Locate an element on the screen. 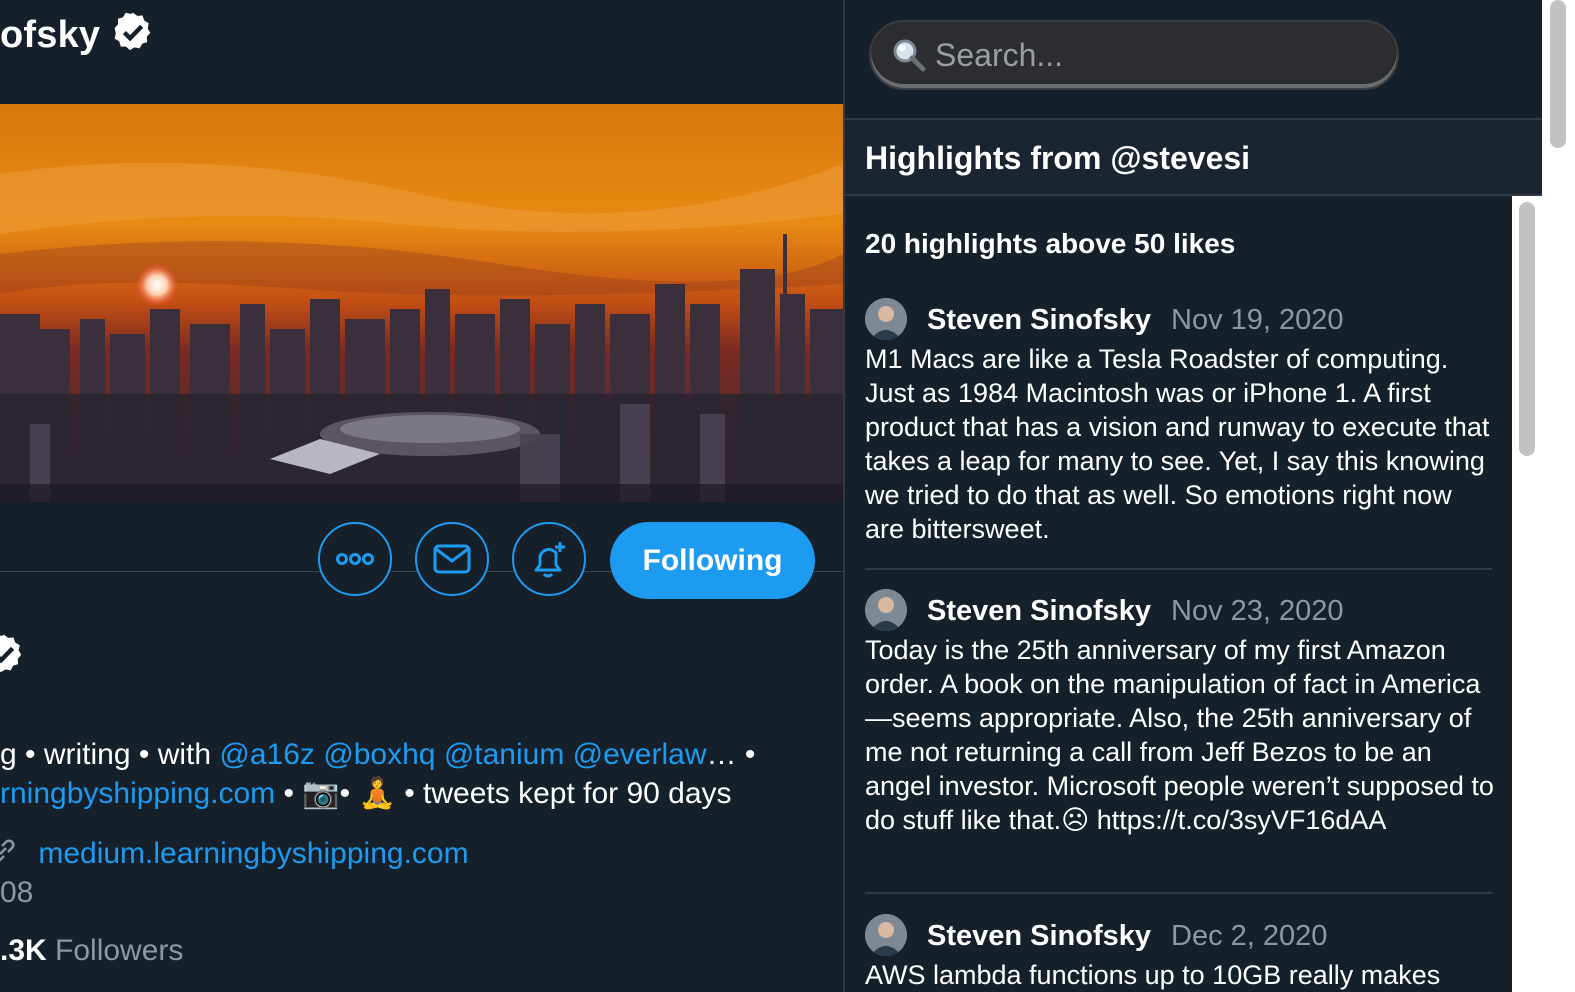 This screenshot has width=1575, height=992. more-dots-icon is located at coordinates (355, 559).